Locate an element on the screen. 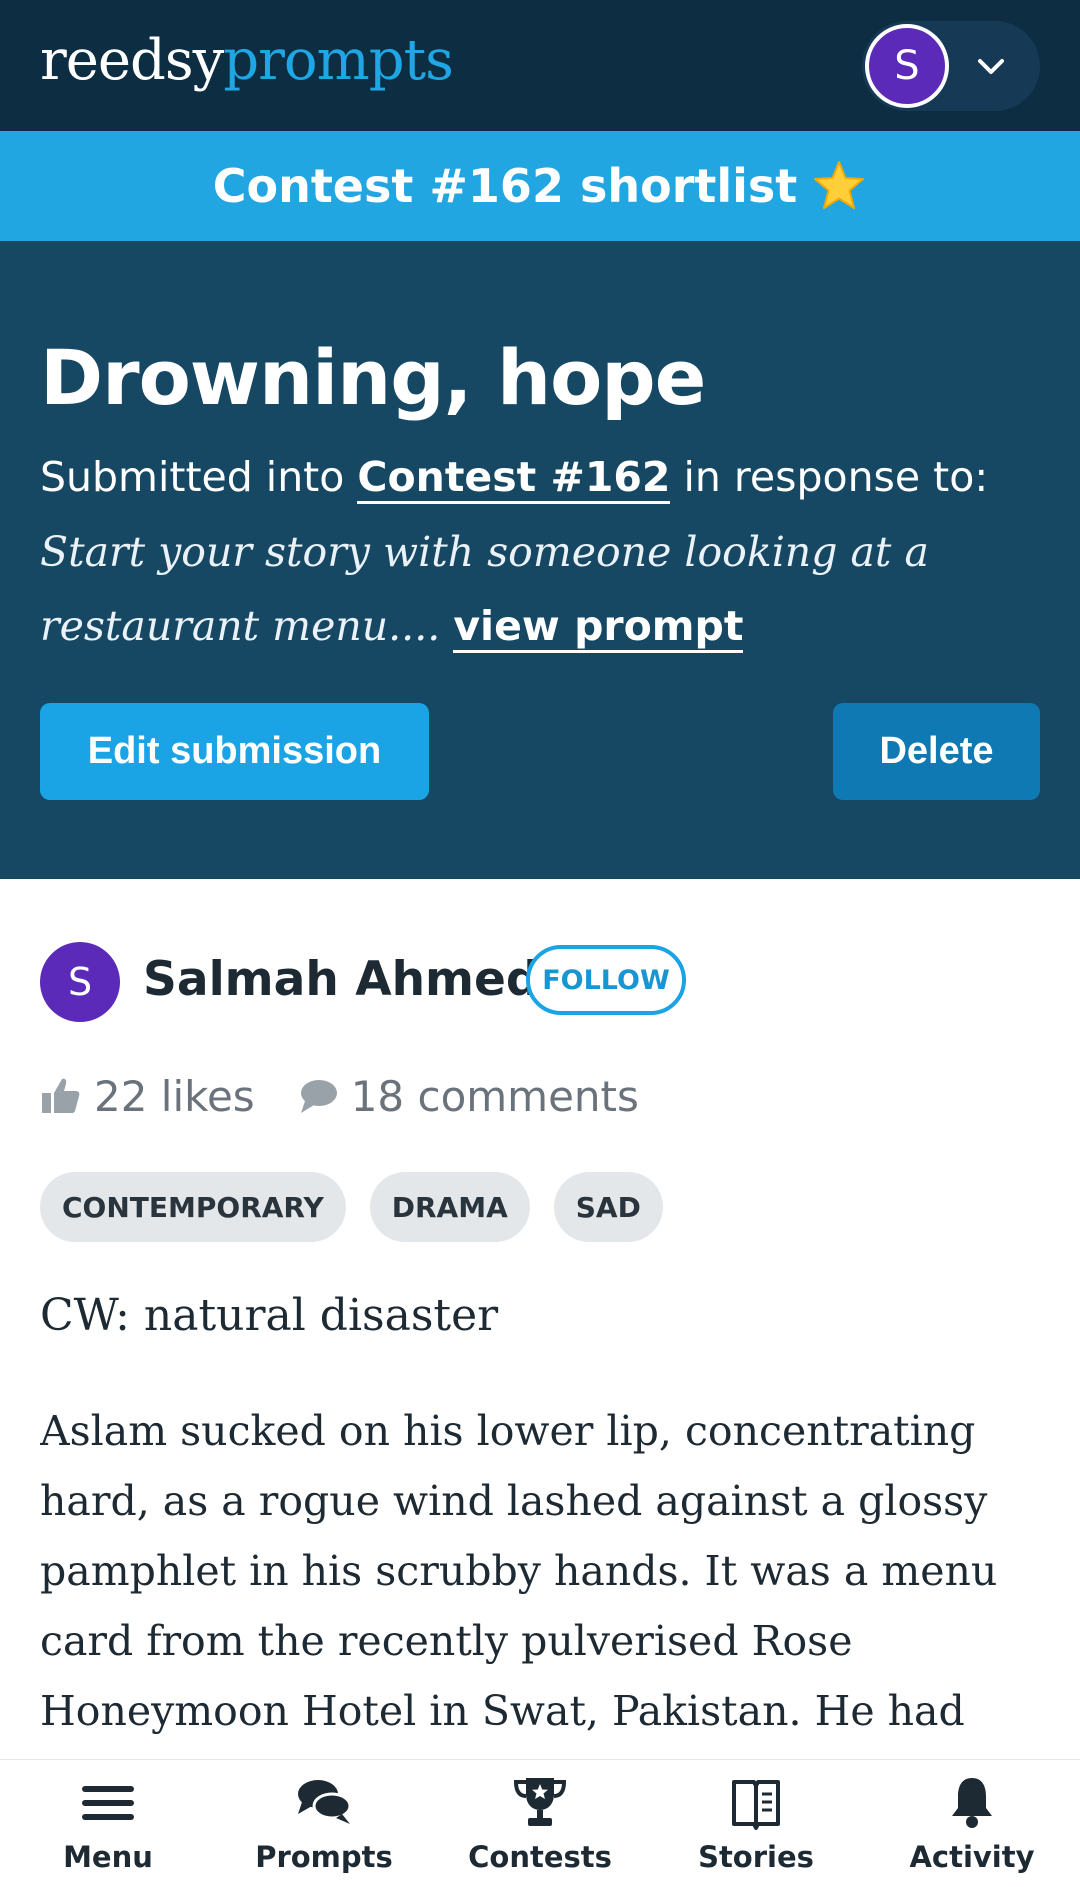  submitted-suffix: in response to: is located at coordinates (836, 477).